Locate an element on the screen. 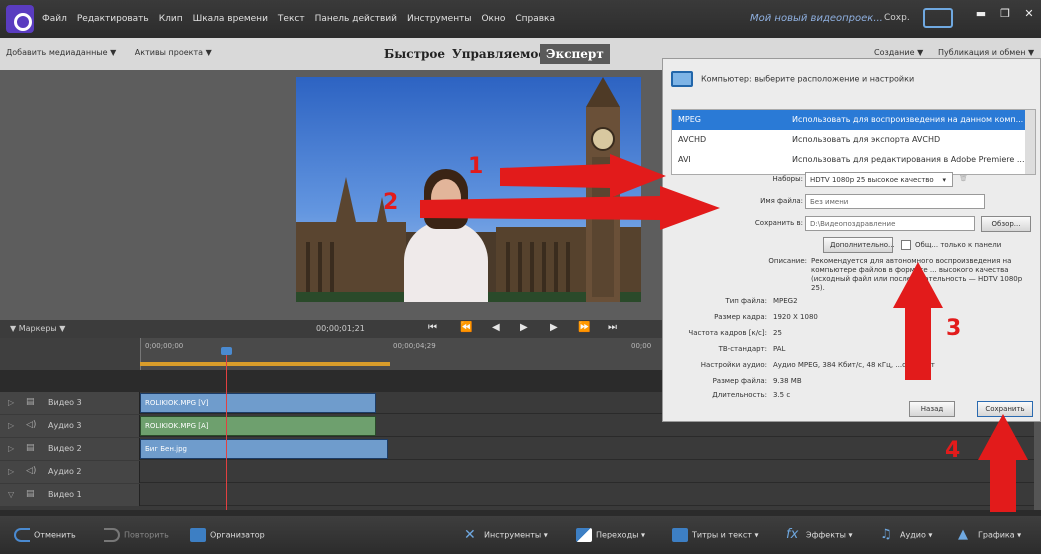 Image resolution: width=1041 pixels, height=554 pixels. current-timecode: 00;00;01;21 is located at coordinates (340, 328).